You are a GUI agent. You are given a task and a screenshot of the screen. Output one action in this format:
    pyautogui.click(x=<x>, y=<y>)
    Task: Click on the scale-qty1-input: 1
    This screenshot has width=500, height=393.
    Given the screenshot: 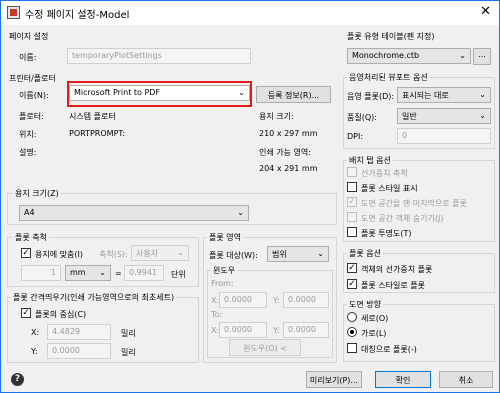 What is the action you would take?
    pyautogui.click(x=41, y=273)
    